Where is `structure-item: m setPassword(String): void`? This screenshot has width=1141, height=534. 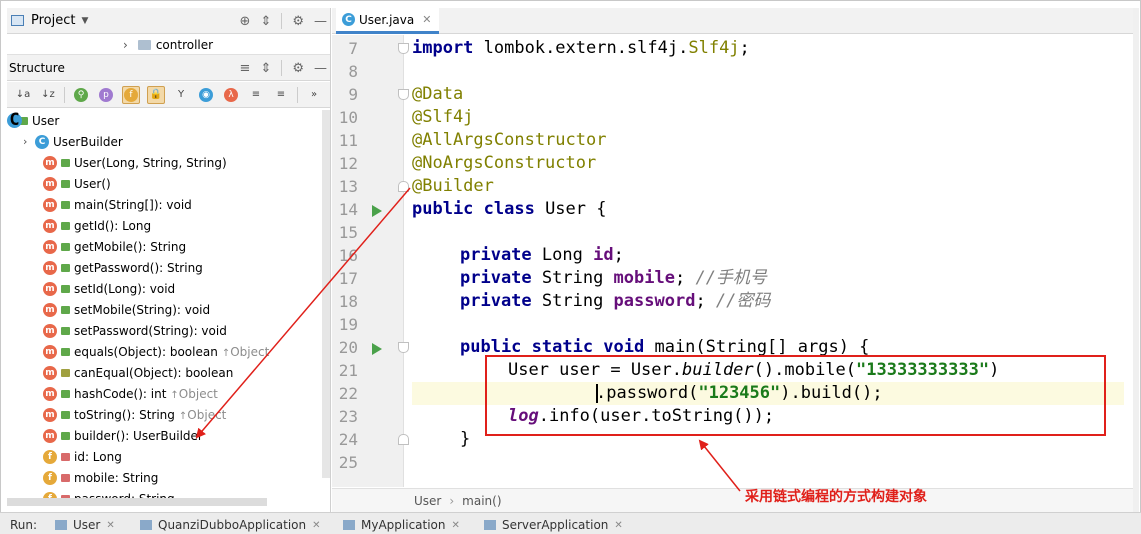
structure-item: m setPassword(String): void is located at coordinates (135, 330).